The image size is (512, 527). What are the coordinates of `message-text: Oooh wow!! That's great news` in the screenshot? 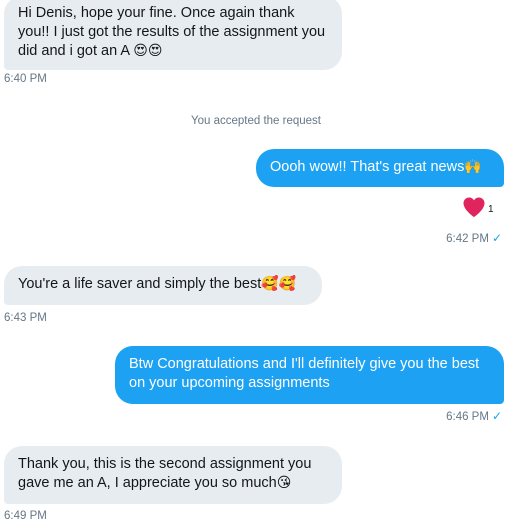 It's located at (367, 167).